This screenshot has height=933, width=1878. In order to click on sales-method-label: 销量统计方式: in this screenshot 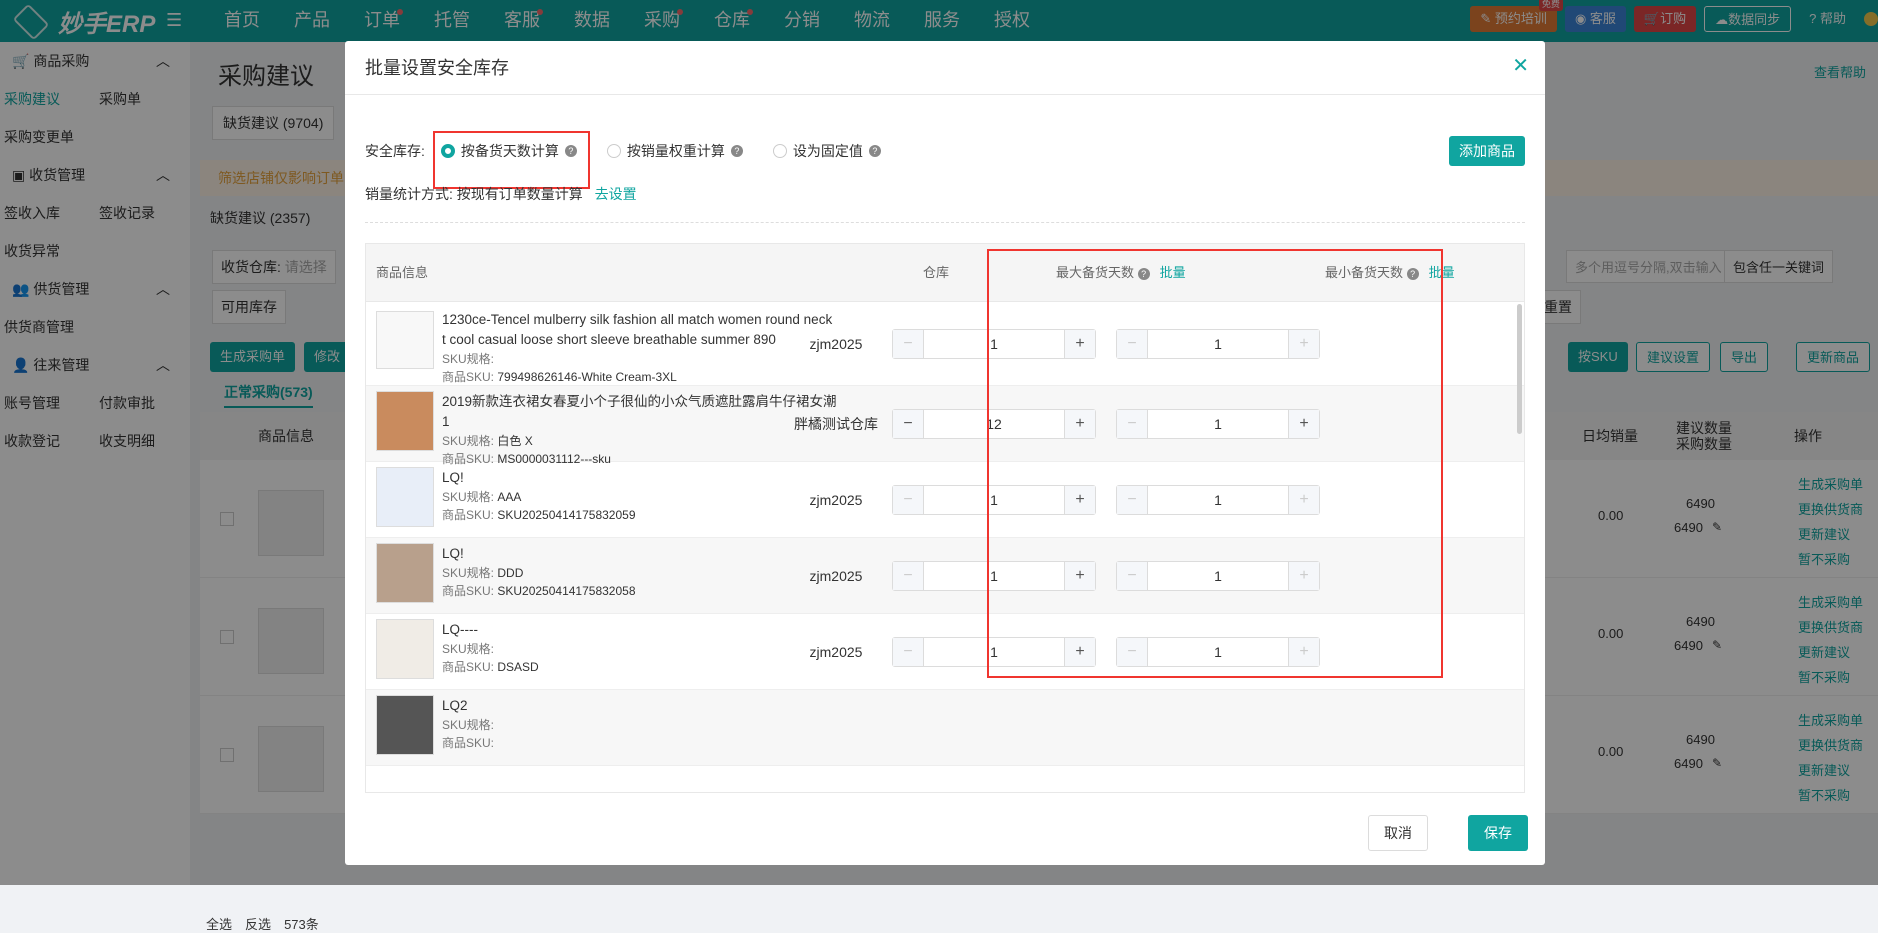, I will do `click(409, 194)`.